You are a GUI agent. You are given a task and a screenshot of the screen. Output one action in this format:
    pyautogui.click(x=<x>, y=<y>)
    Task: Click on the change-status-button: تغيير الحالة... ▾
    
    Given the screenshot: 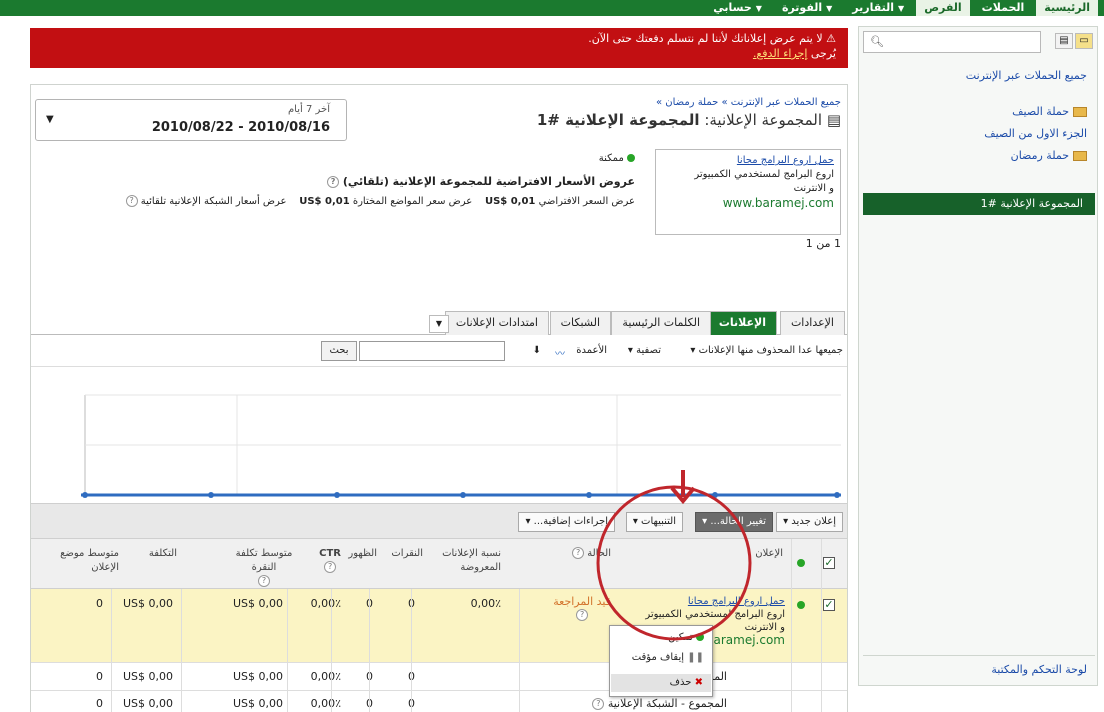 What is the action you would take?
    pyautogui.click(x=734, y=522)
    